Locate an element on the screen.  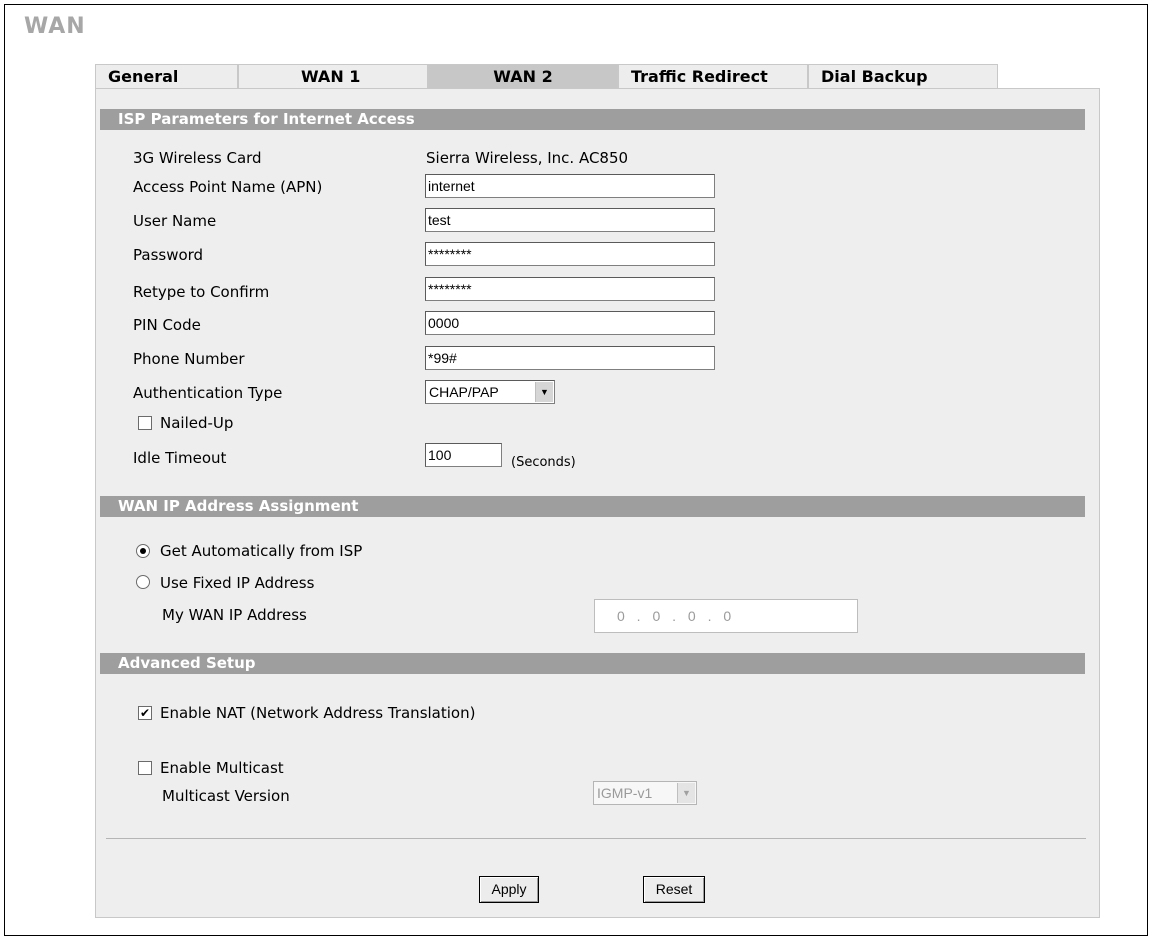
multicast-version-select: IGMP-v1 ▼ is located at coordinates (645, 793).